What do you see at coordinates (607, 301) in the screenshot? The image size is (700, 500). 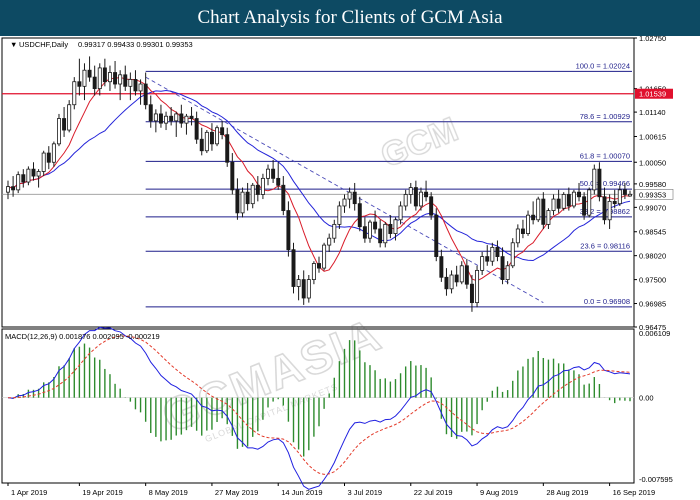 I see `fib-label: 0.0 = 0.96908` at bounding box center [607, 301].